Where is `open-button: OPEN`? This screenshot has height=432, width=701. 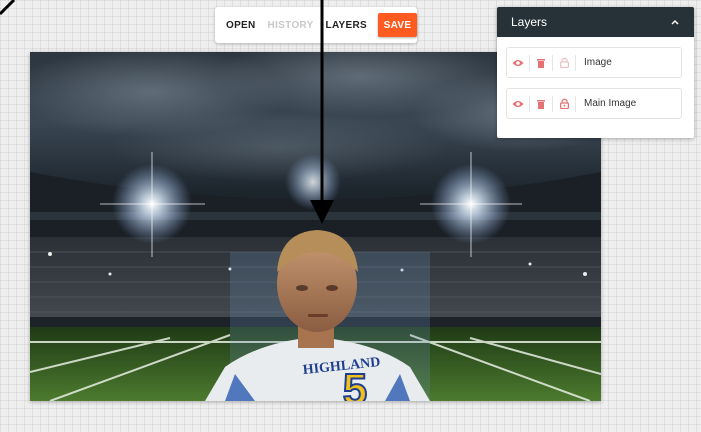
open-button: OPEN is located at coordinates (241, 25).